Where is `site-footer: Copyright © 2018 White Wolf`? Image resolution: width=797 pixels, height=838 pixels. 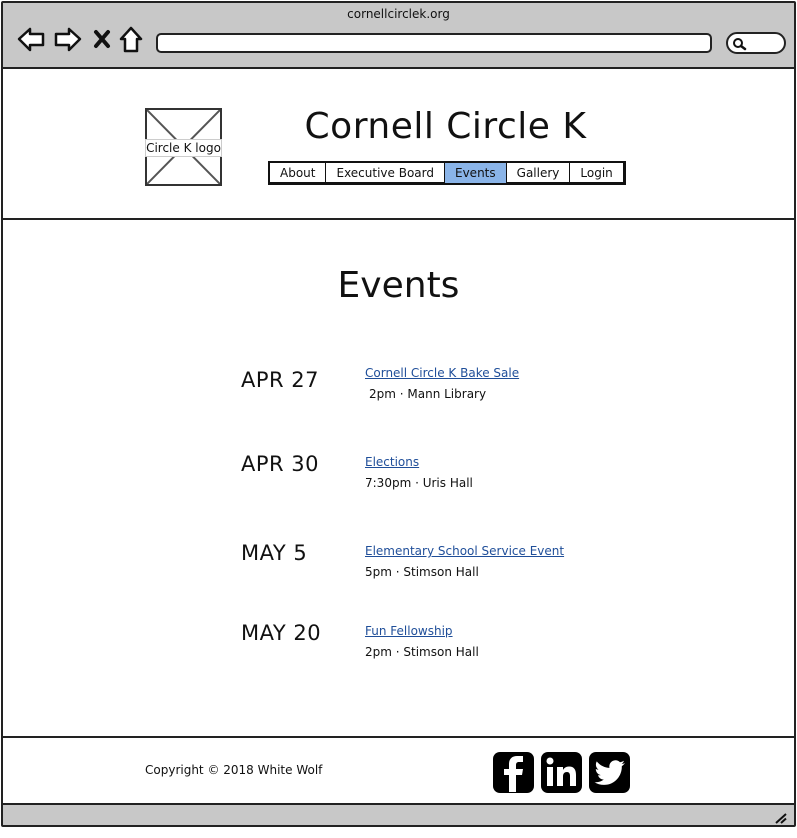
site-footer: Copyright © 2018 White Wolf is located at coordinates (398, 769).